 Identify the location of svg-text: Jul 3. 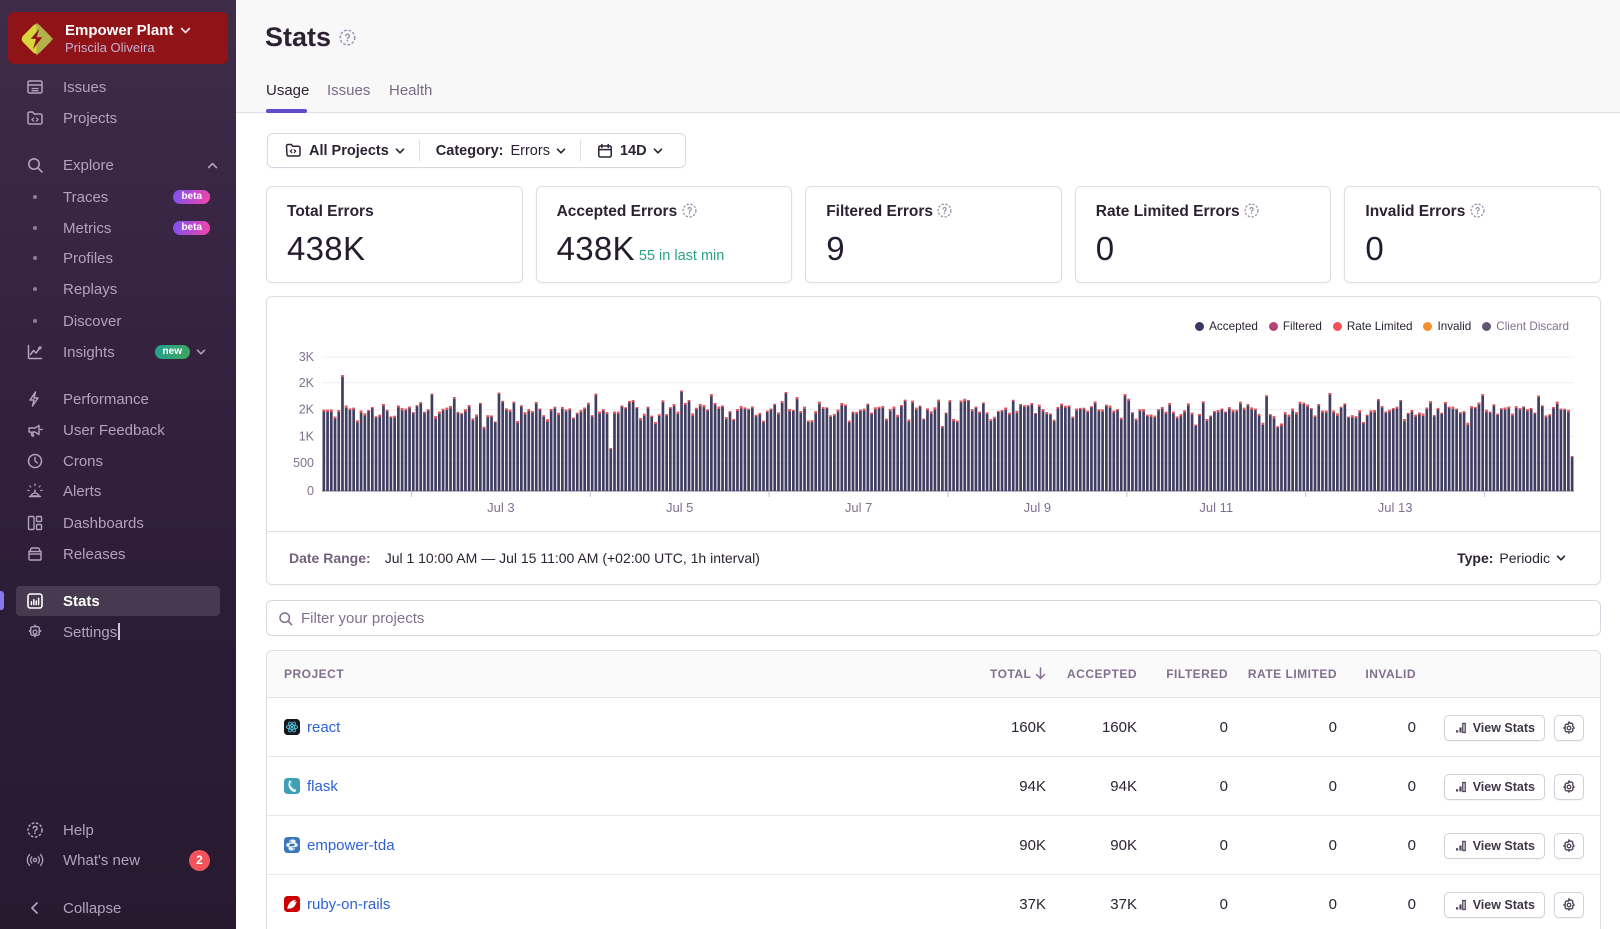
(500, 507).